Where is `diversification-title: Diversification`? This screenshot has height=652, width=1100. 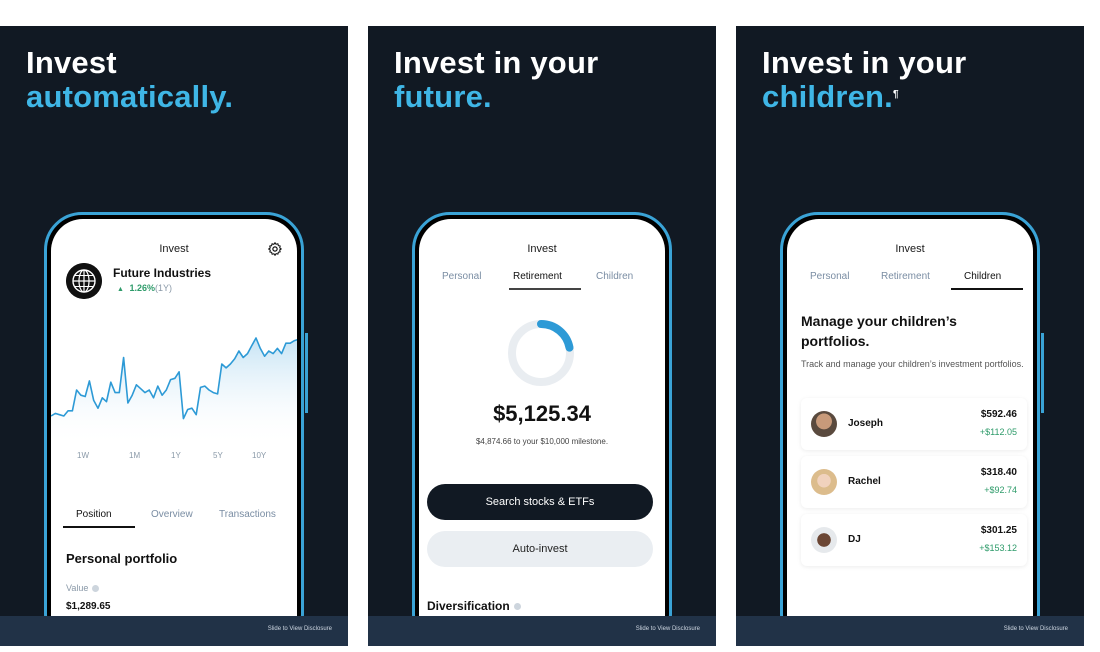
diversification-title: Diversification is located at coordinates (474, 606).